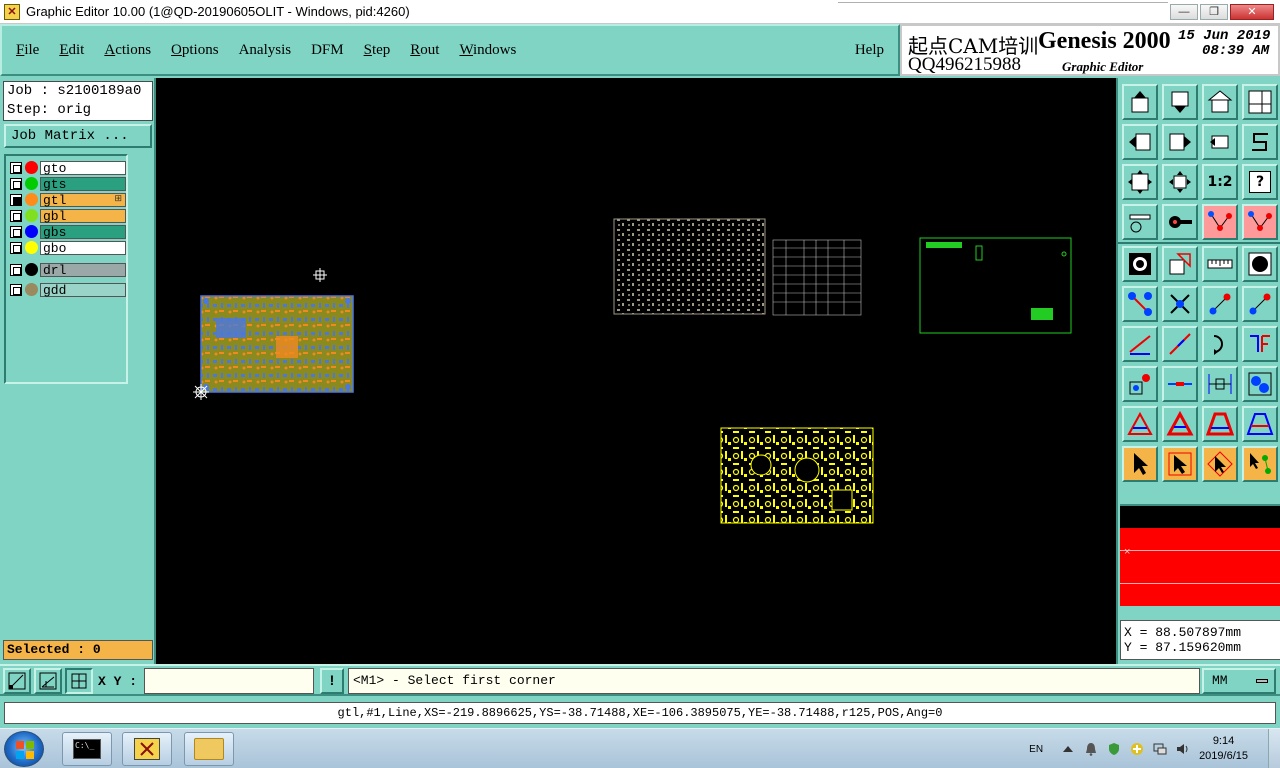 Image resolution: width=1280 pixels, height=768 pixels. What do you see at coordinates (83, 269) in the screenshot?
I see `layer-name: drl` at bounding box center [83, 269].